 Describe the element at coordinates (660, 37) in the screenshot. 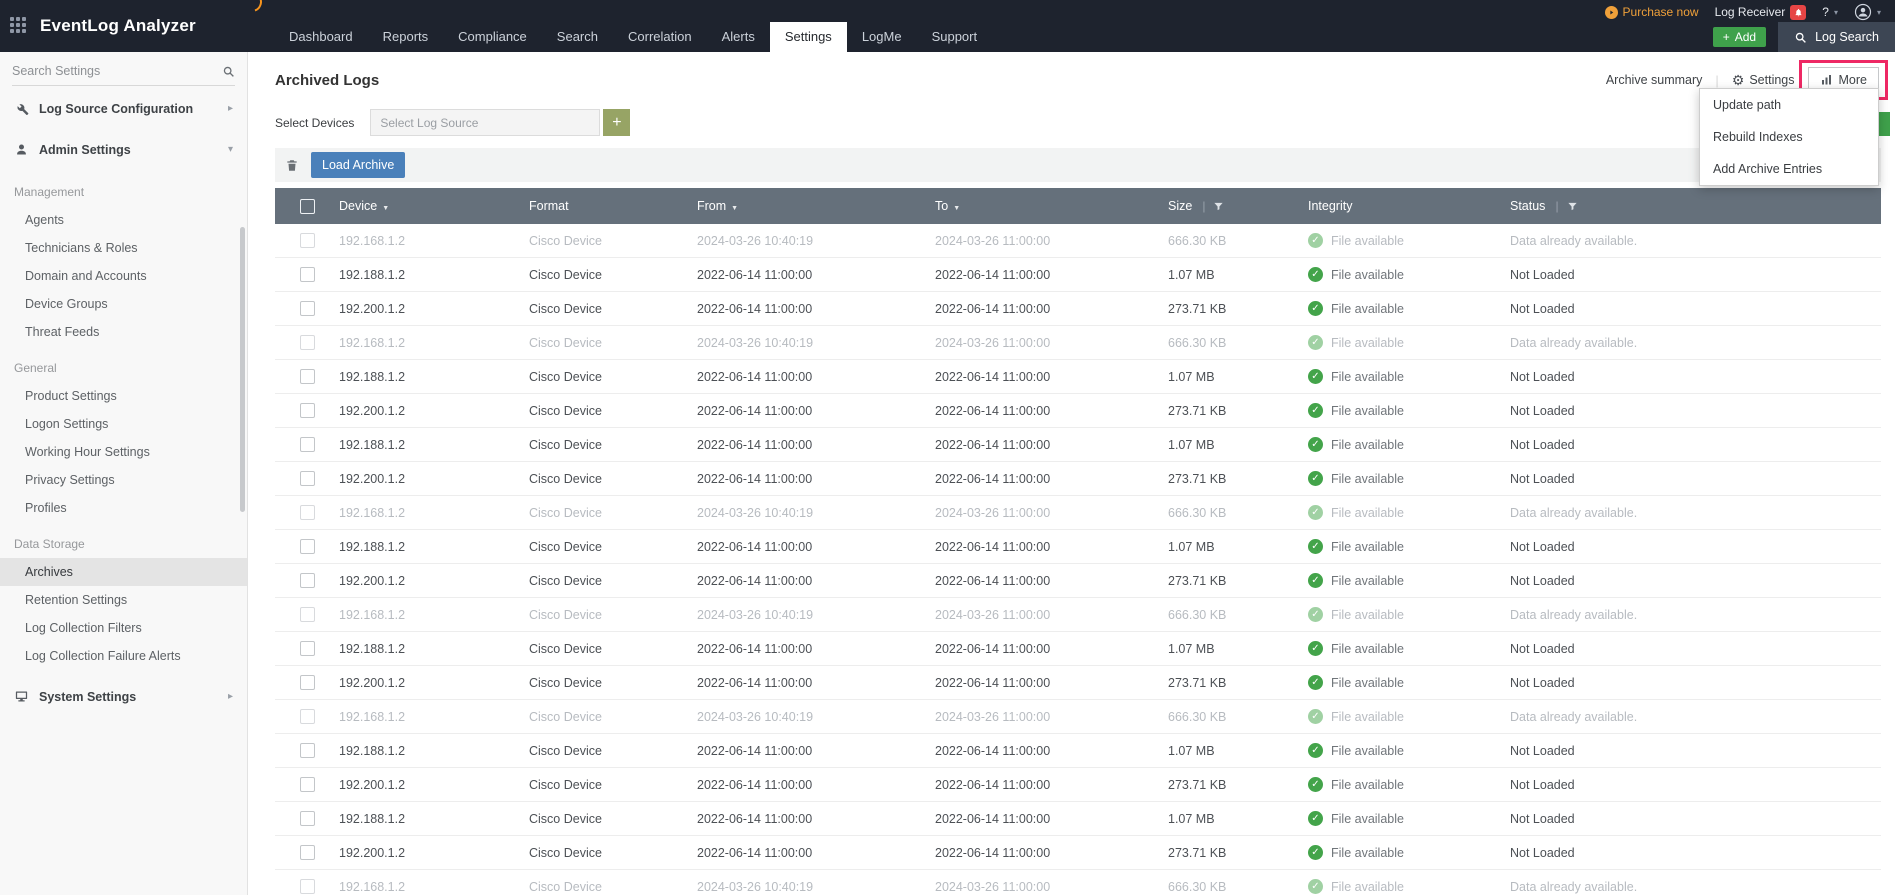

I see `tab-correlation: Correlation` at that location.